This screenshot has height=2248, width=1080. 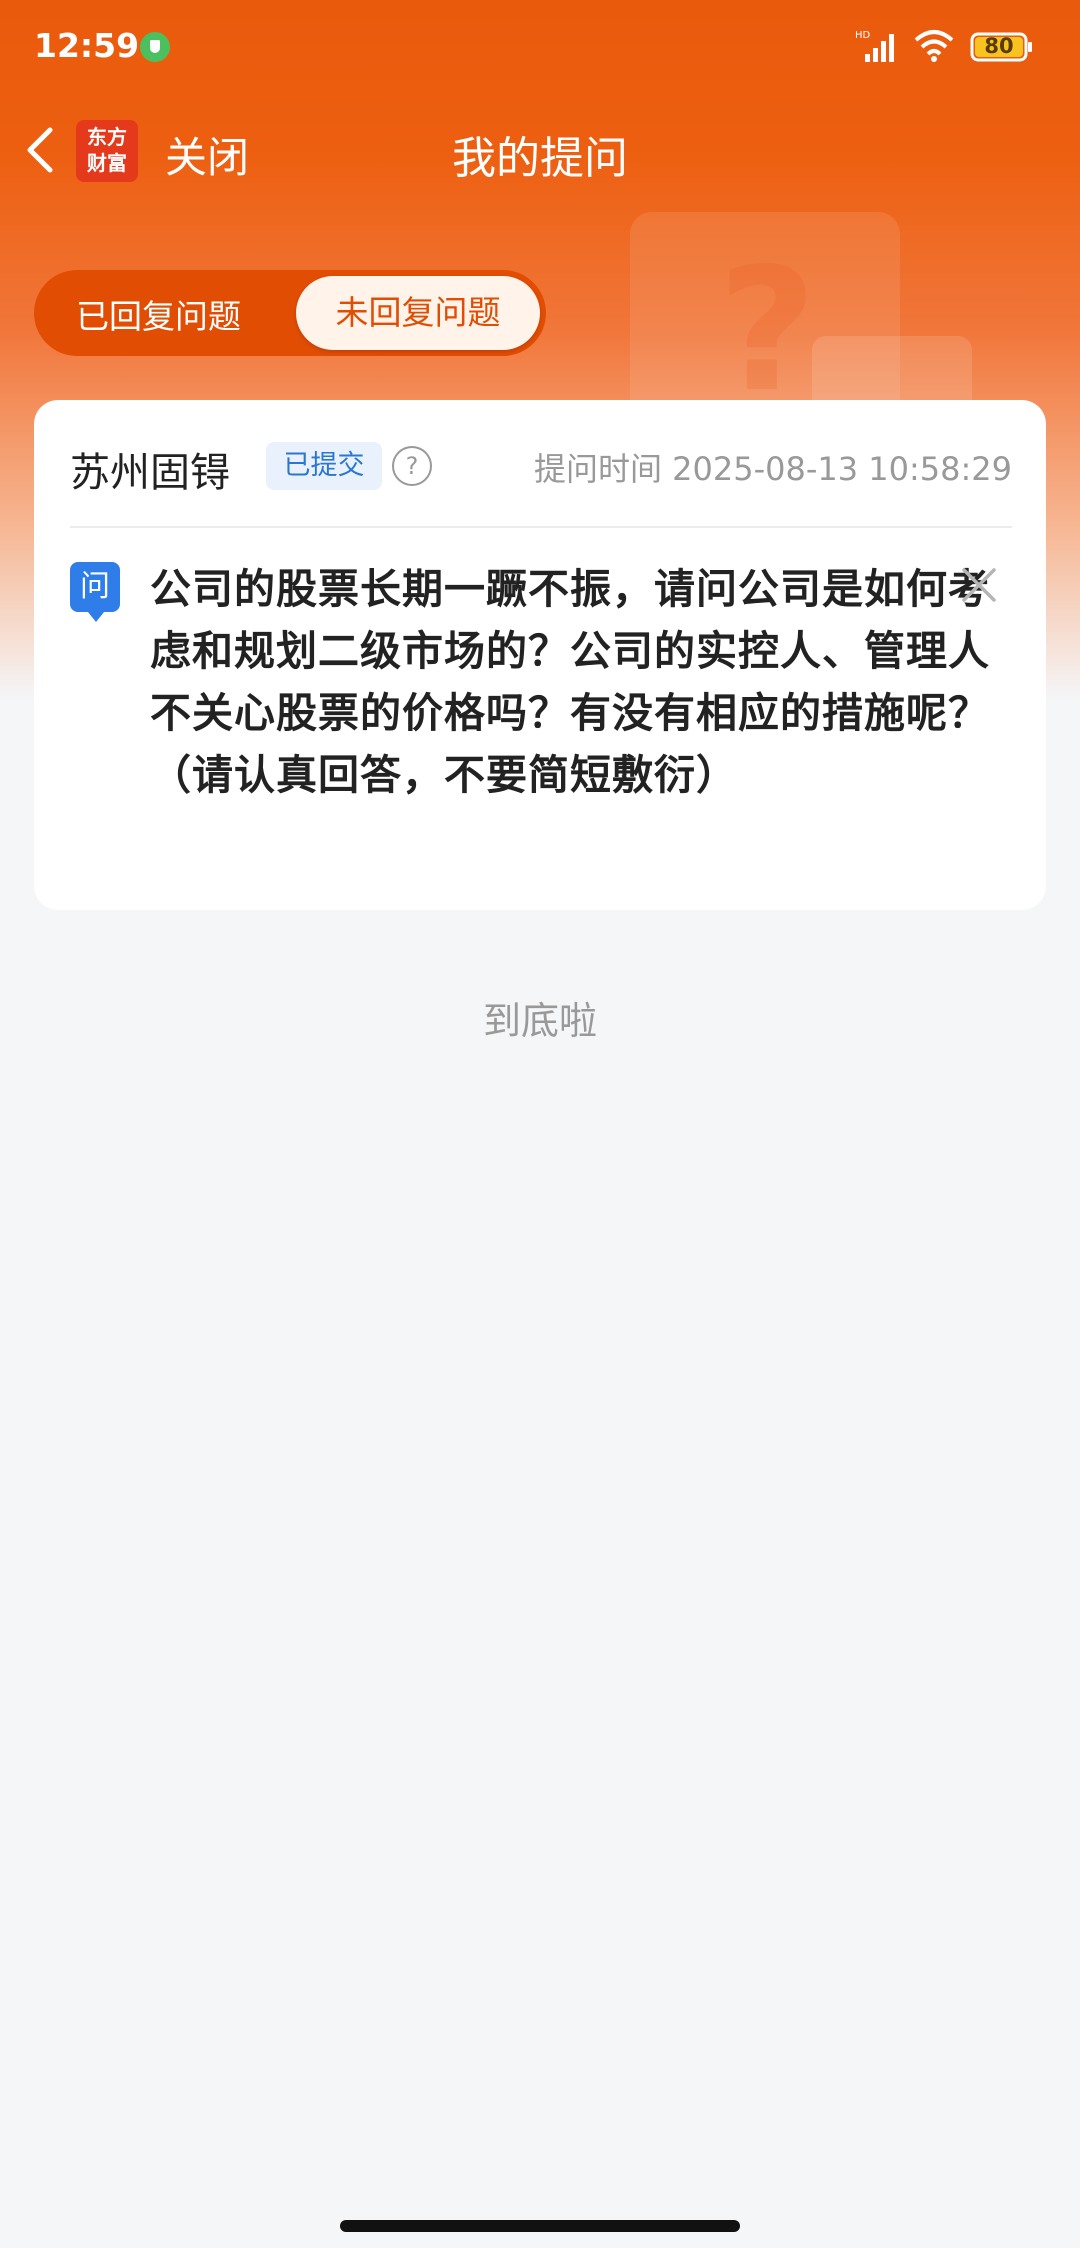 What do you see at coordinates (934, 46) in the screenshot?
I see `wifi-icon` at bounding box center [934, 46].